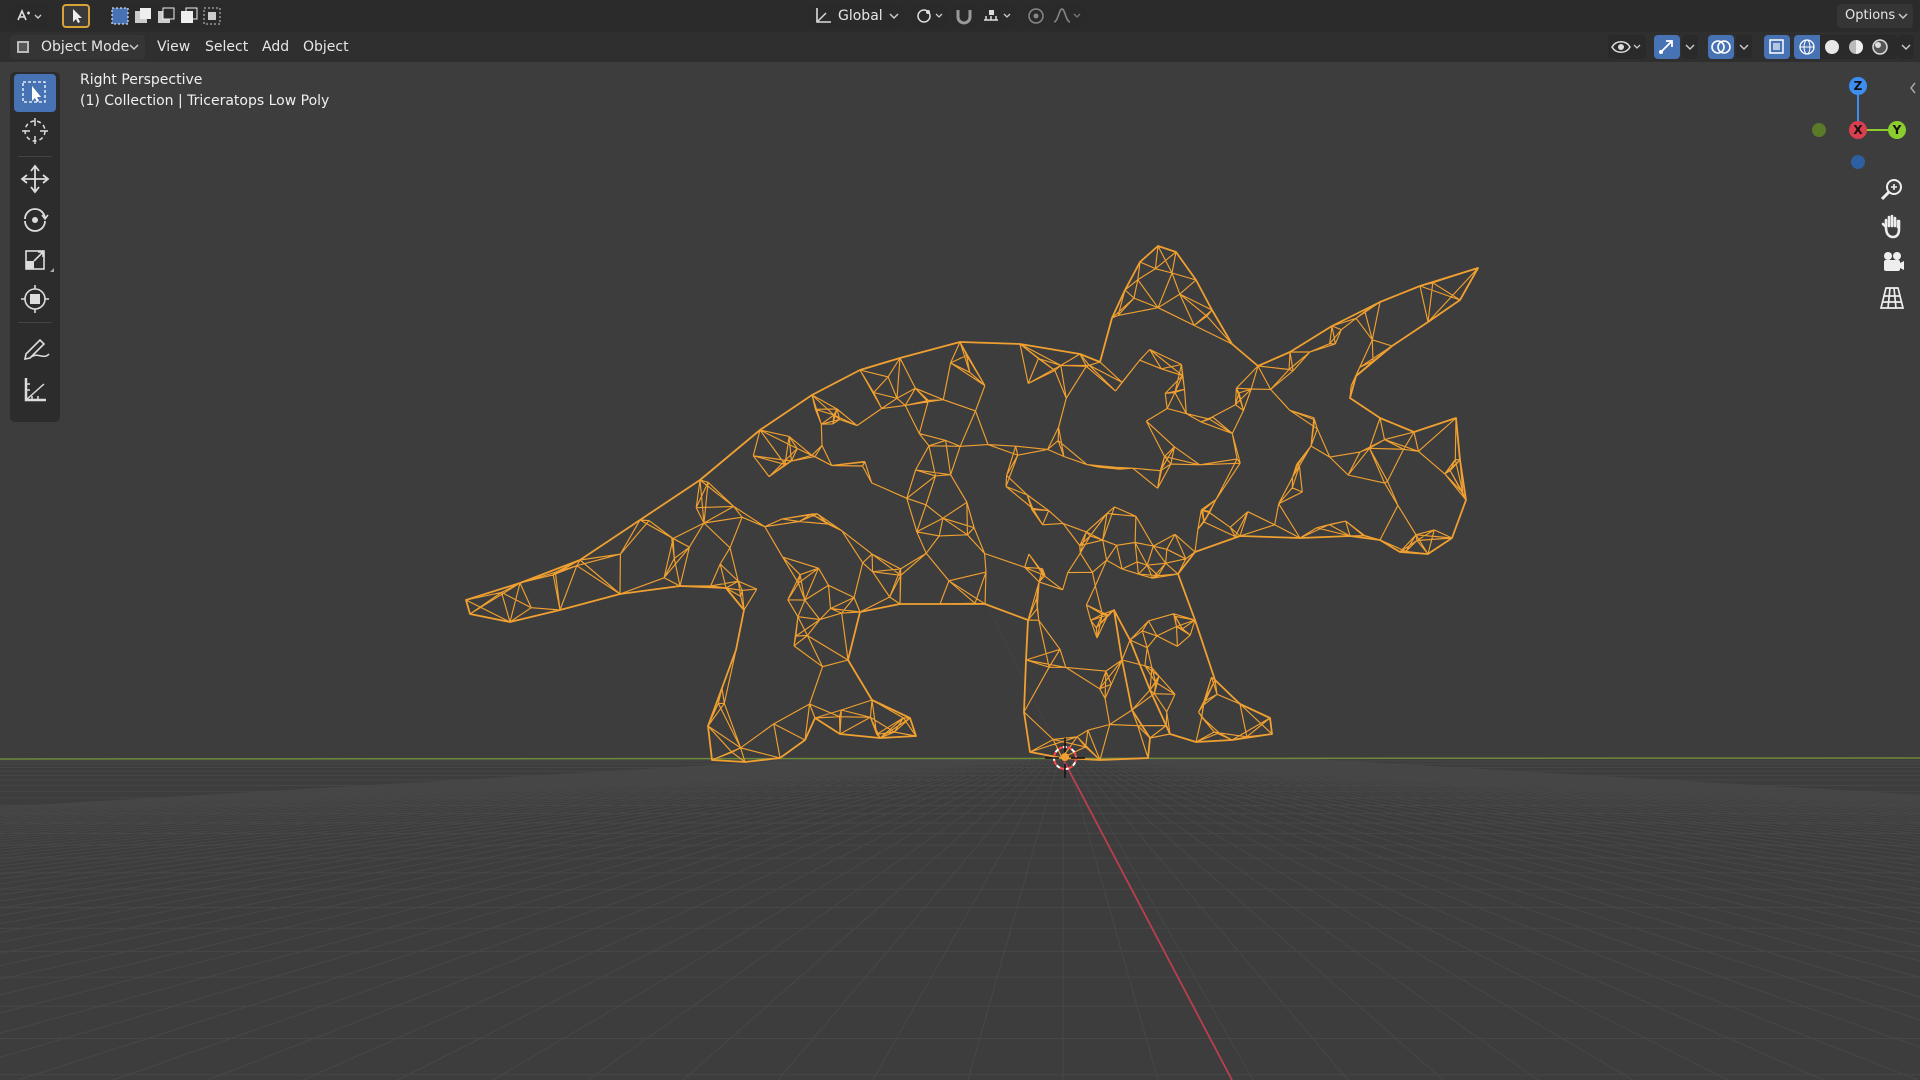 The height and width of the screenshot is (1080, 1920). What do you see at coordinates (39, 261) in the screenshot?
I see `scale-icon` at bounding box center [39, 261].